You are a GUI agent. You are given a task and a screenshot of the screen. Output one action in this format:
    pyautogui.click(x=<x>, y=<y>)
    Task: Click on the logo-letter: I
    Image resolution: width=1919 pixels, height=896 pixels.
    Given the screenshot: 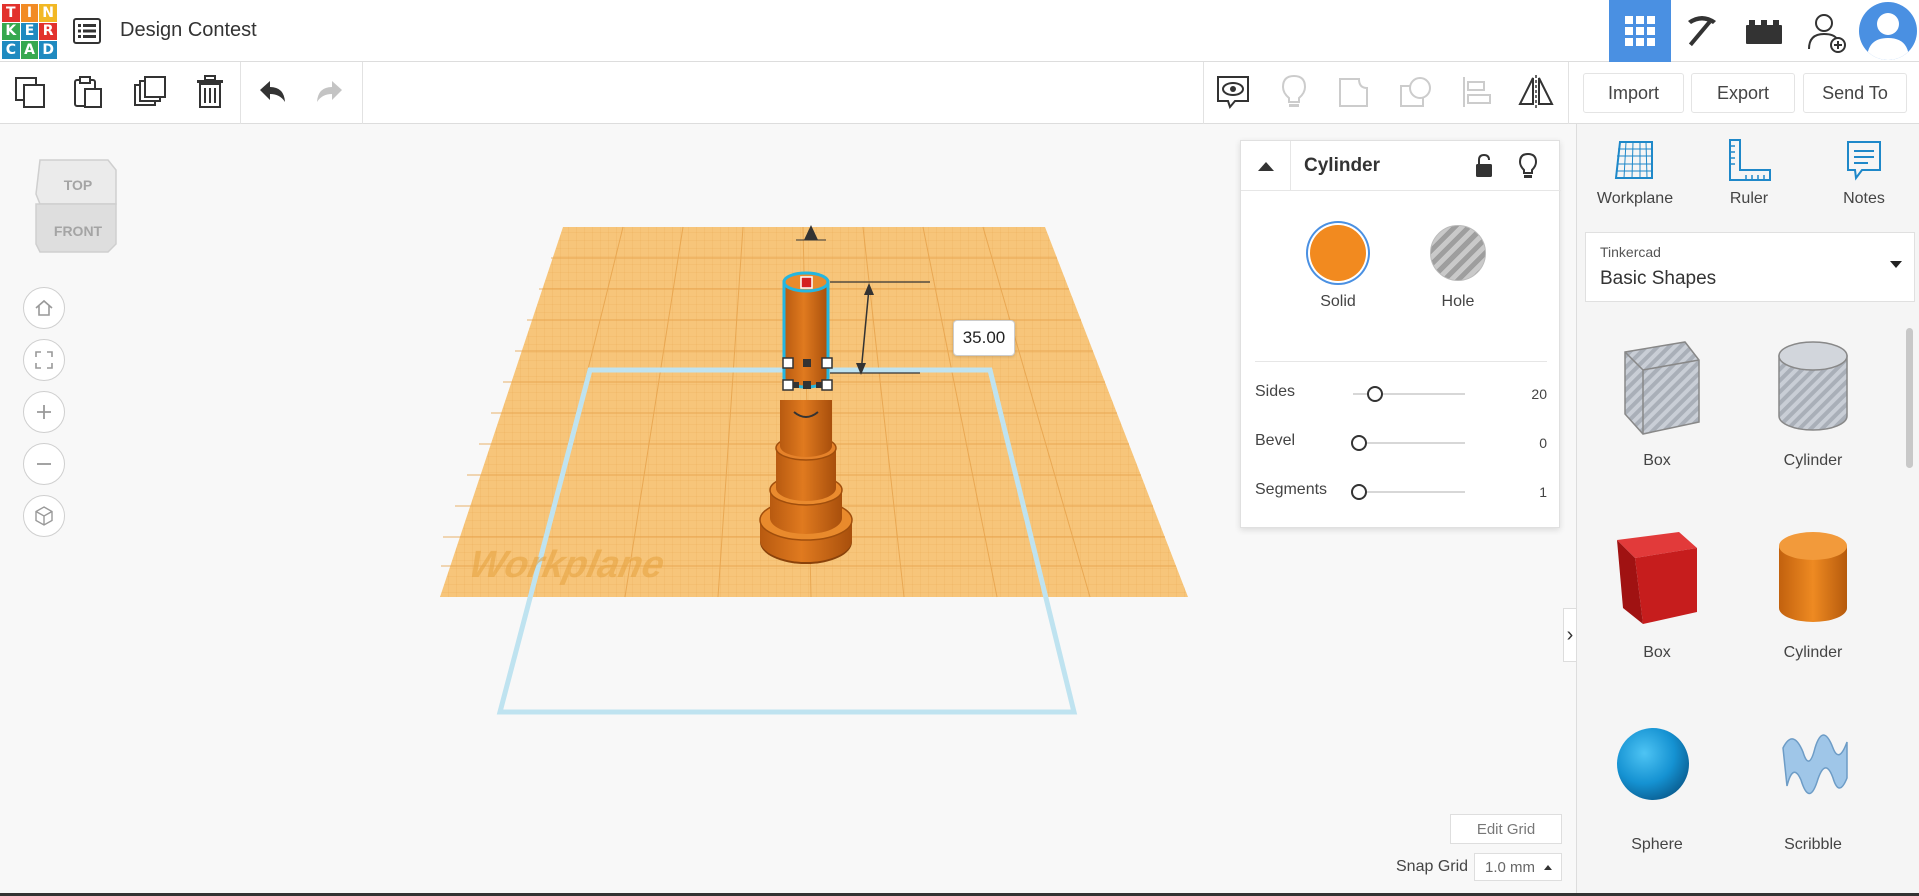 What is the action you would take?
    pyautogui.click(x=29, y=13)
    